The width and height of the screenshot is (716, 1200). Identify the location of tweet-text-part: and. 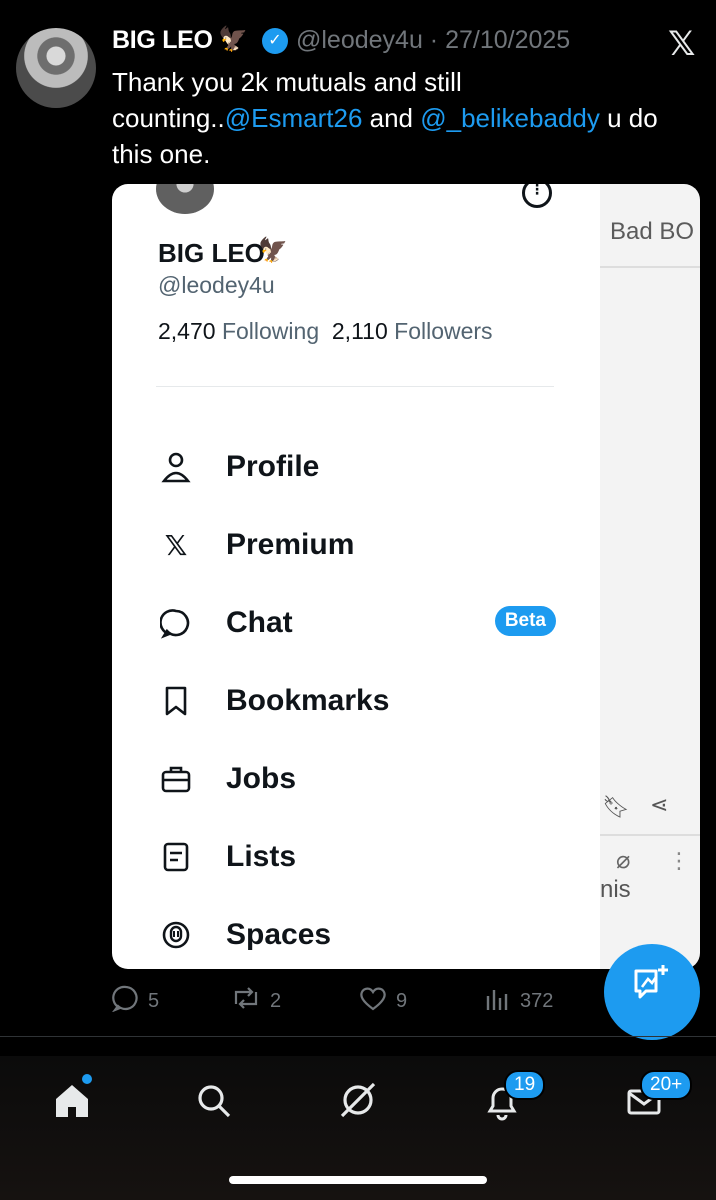
(391, 118).